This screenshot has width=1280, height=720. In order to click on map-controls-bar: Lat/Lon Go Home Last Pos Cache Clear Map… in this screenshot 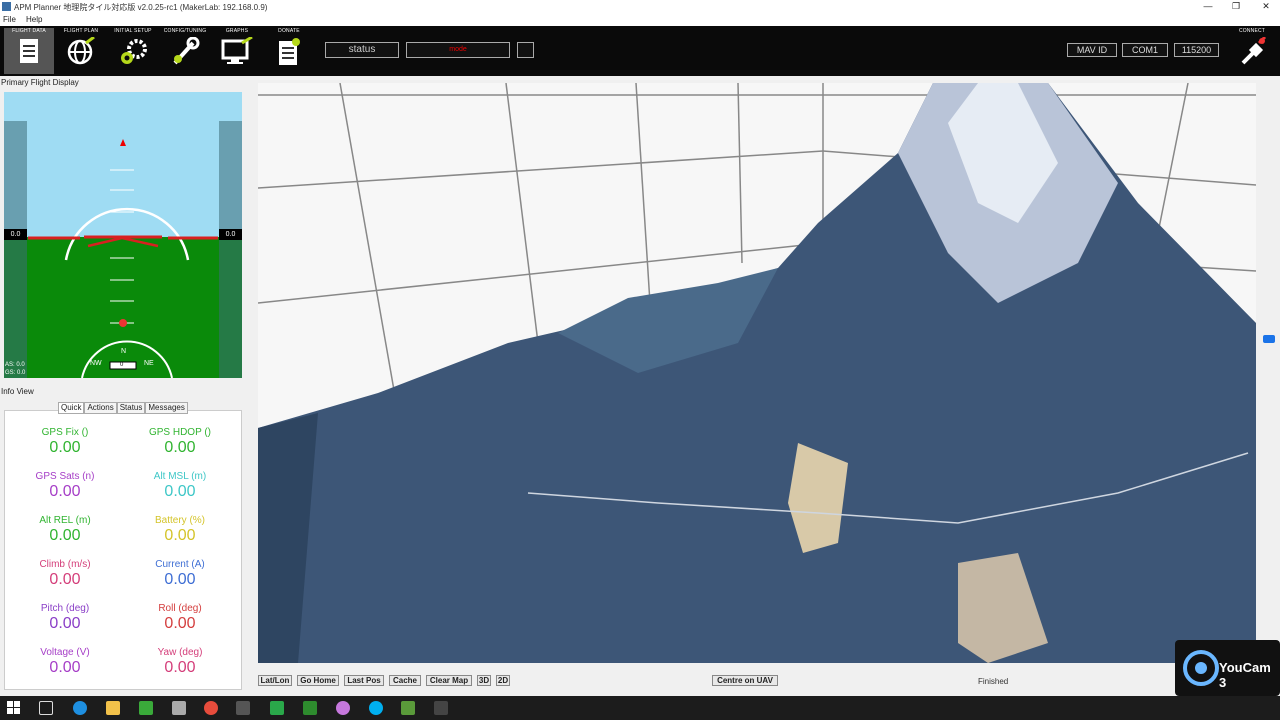, I will do `click(765, 681)`.